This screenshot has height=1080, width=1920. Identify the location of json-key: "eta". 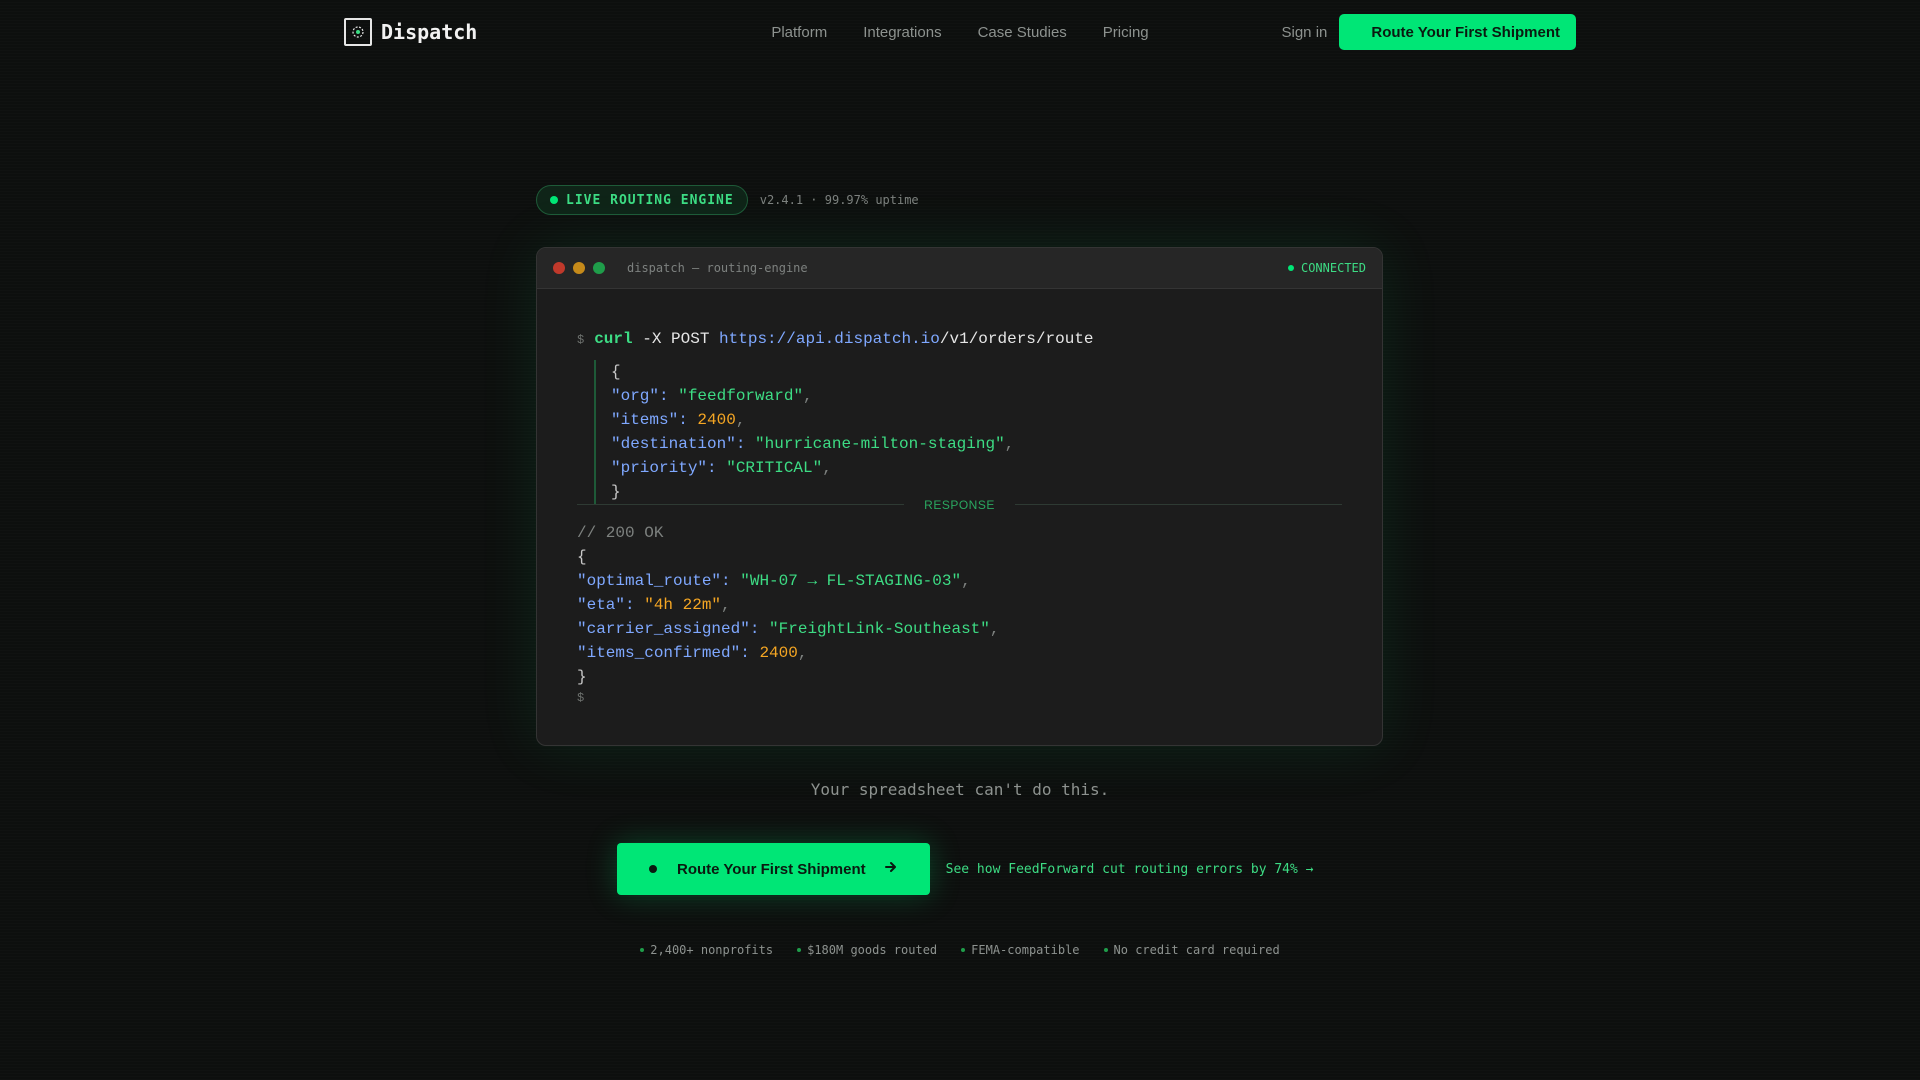
(601, 605).